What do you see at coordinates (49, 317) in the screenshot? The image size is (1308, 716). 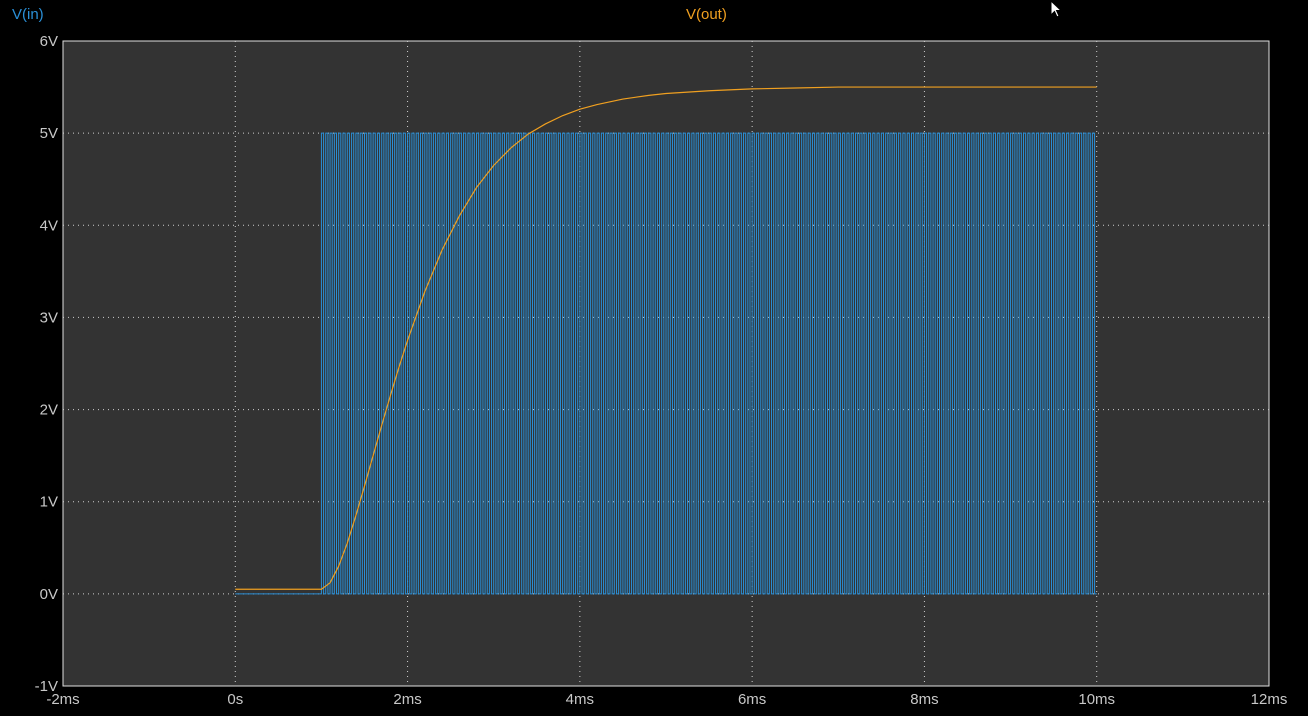 I see `y-tick-label: 3V` at bounding box center [49, 317].